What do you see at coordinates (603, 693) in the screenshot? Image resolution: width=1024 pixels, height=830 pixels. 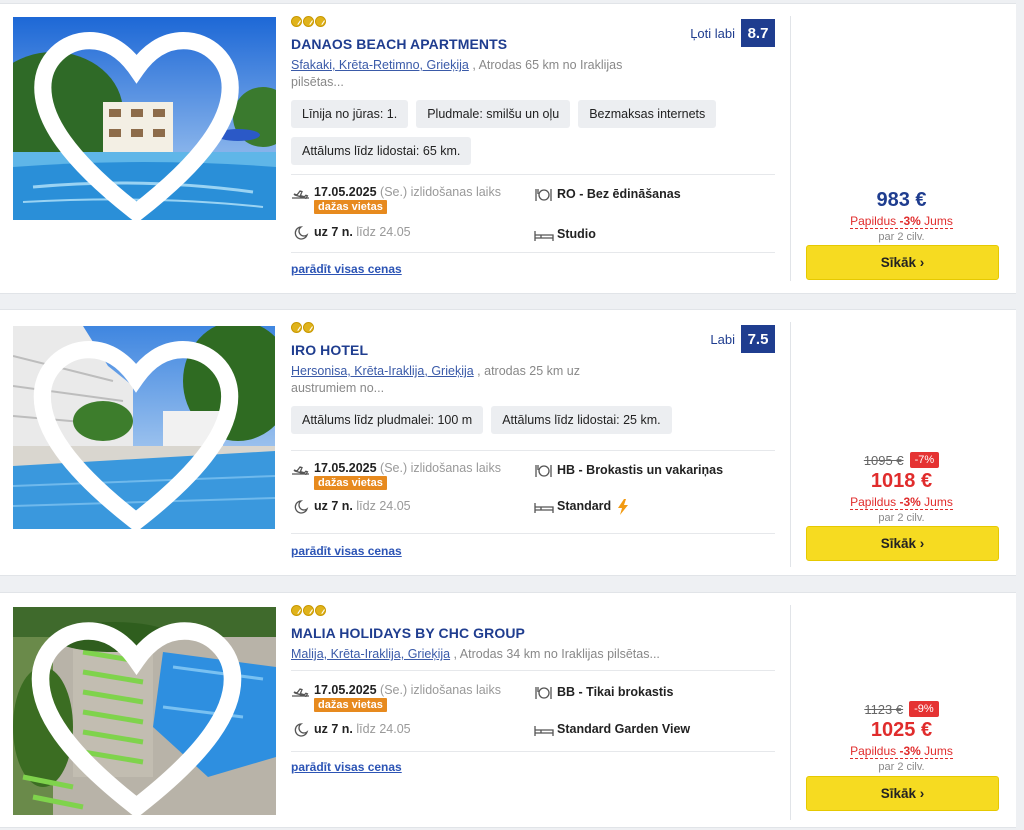 I see `board-type: BB - Tikai brokastis` at bounding box center [603, 693].